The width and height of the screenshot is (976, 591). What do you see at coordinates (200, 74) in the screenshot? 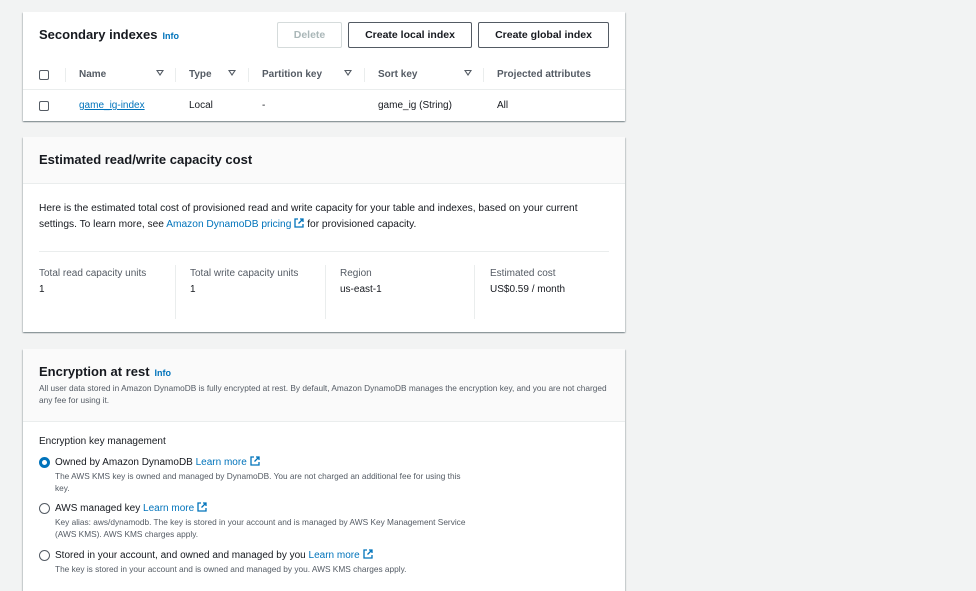
I see `column-header-type: Type` at bounding box center [200, 74].